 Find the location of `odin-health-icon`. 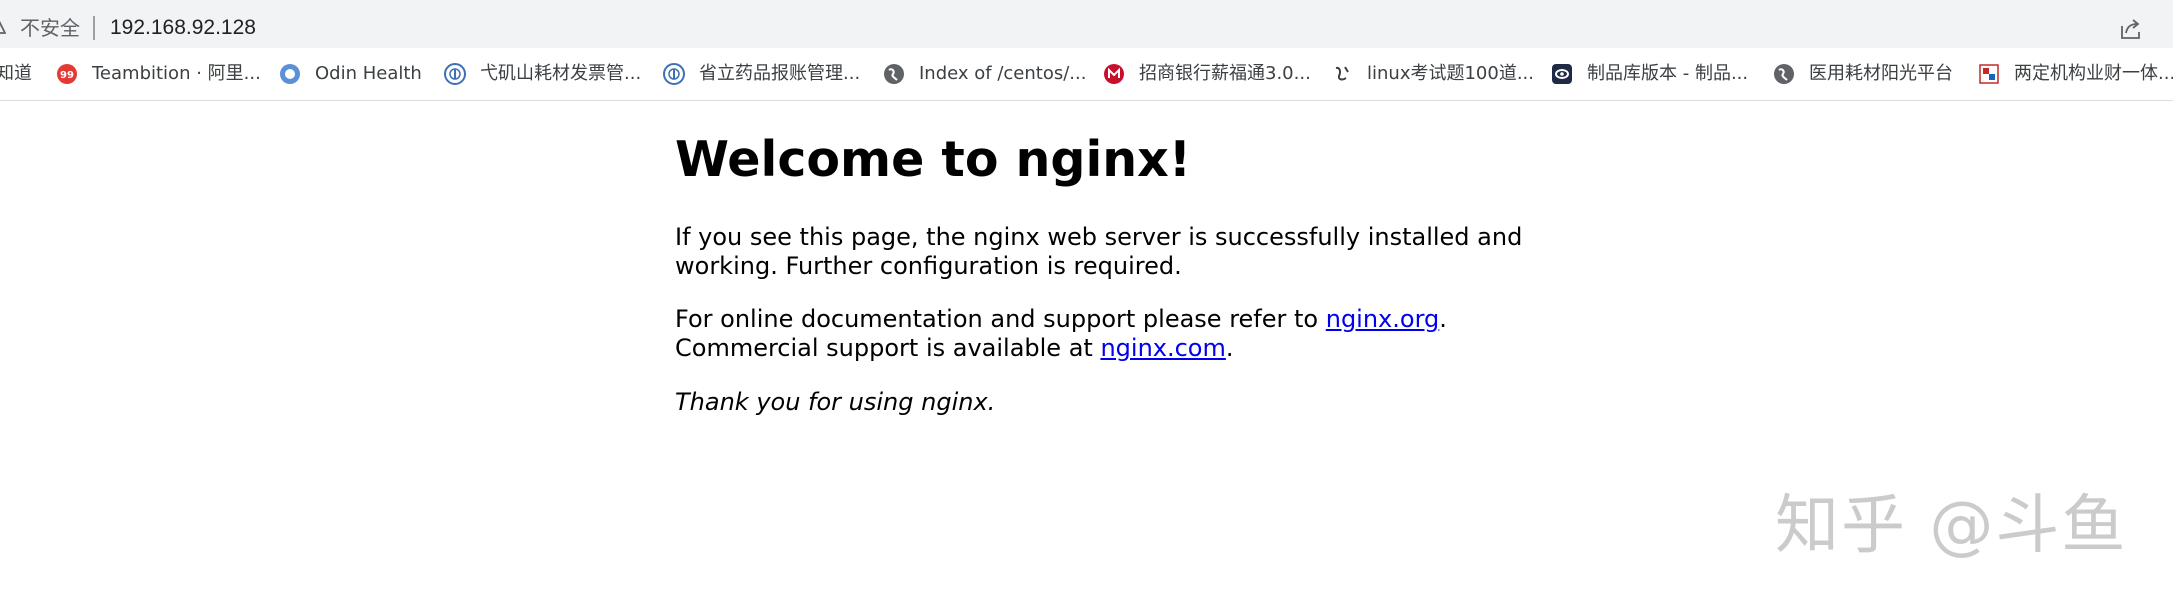

odin-health-icon is located at coordinates (290, 74).